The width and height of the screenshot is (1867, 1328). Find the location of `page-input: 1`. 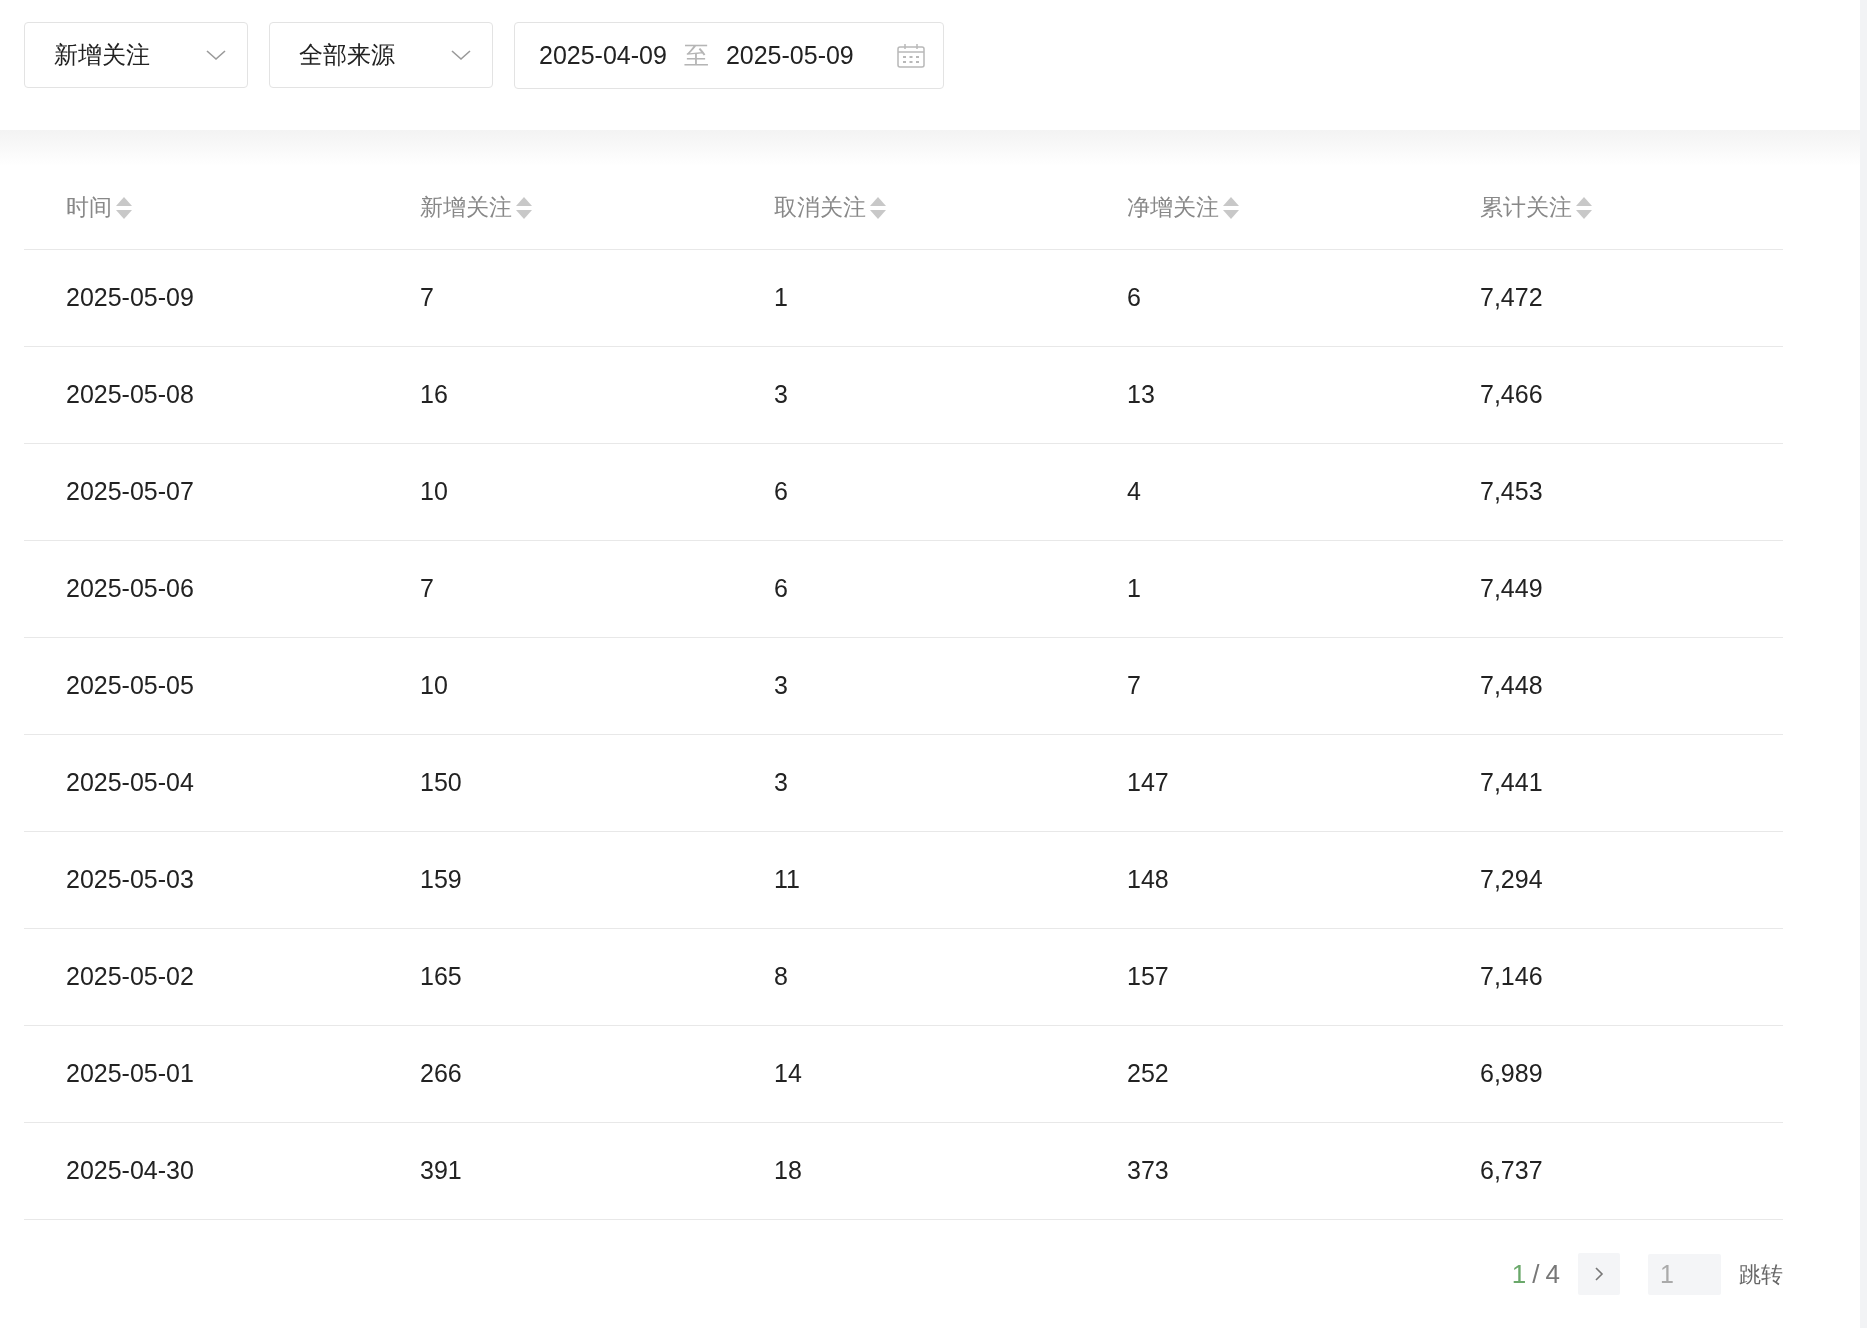

page-input: 1 is located at coordinates (1684, 1274).